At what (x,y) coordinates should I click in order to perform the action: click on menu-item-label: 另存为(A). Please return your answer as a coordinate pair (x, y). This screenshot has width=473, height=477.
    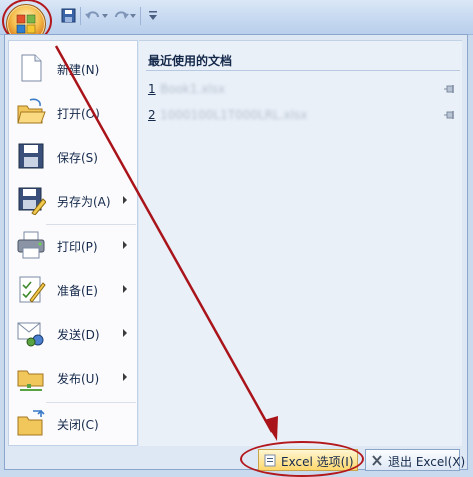
    Looking at the image, I should click on (84, 202).